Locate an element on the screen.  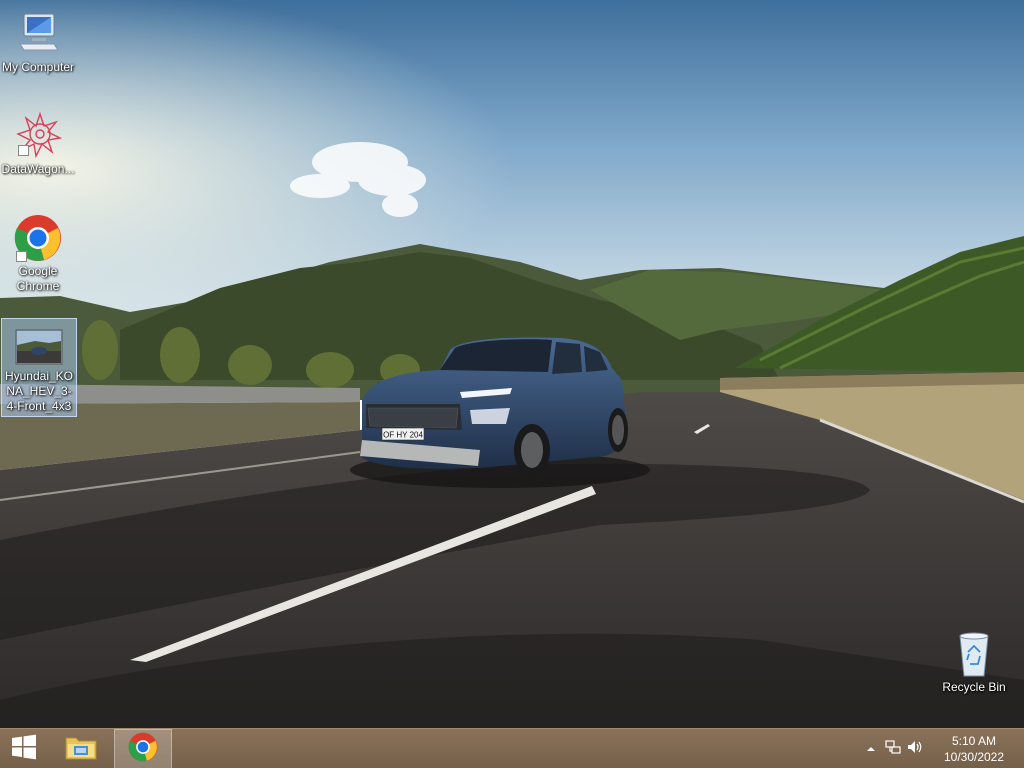
desktop-icon-recycle-bin: Recycle Bin is located at coordinates (974, 662).